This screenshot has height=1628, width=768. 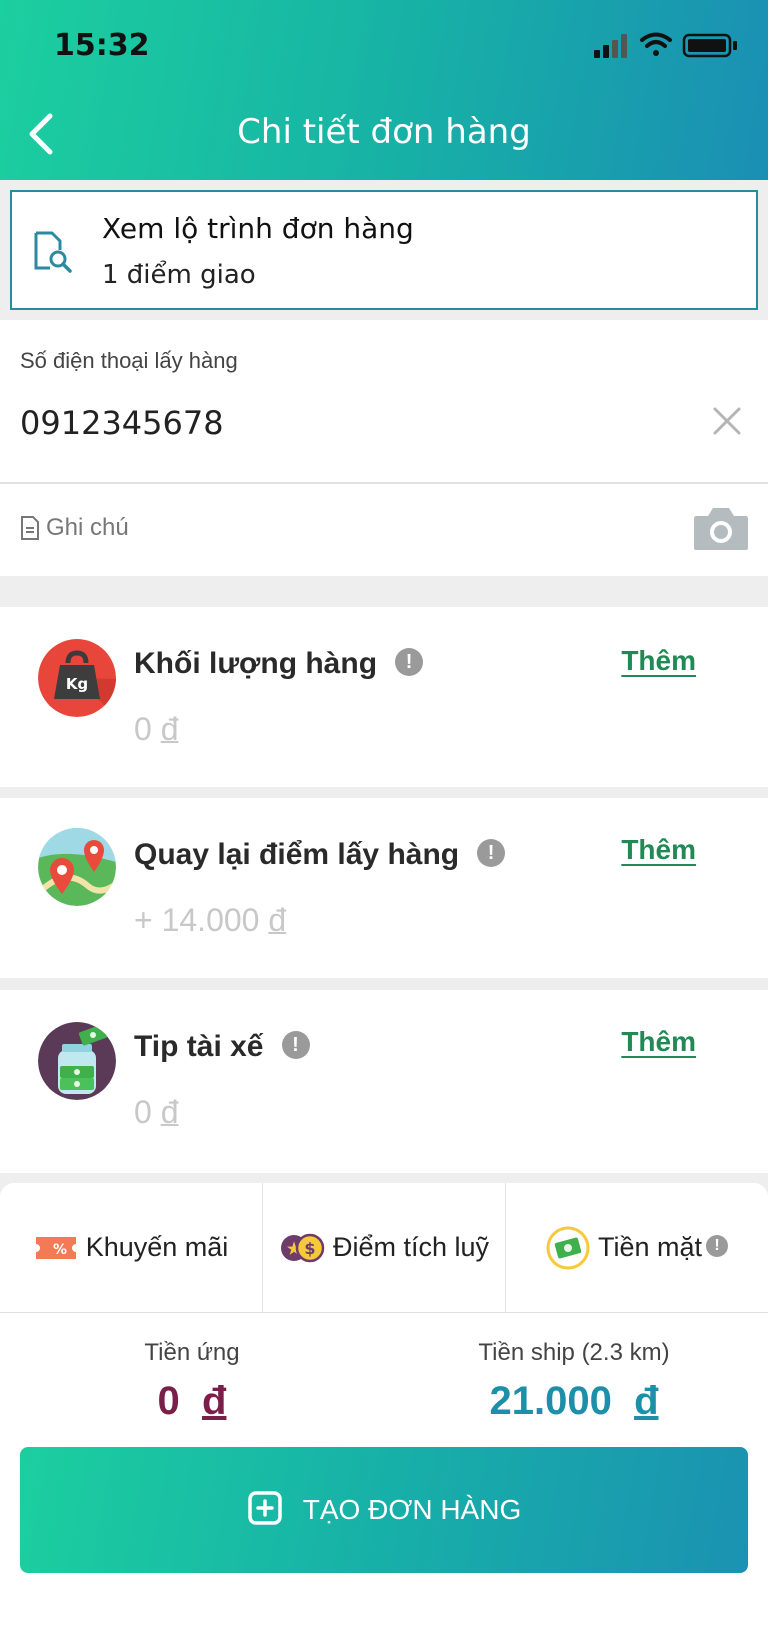 I want to click on app-header: 15:32 Chi tiết đơn hàng, so click(x=384, y=90).